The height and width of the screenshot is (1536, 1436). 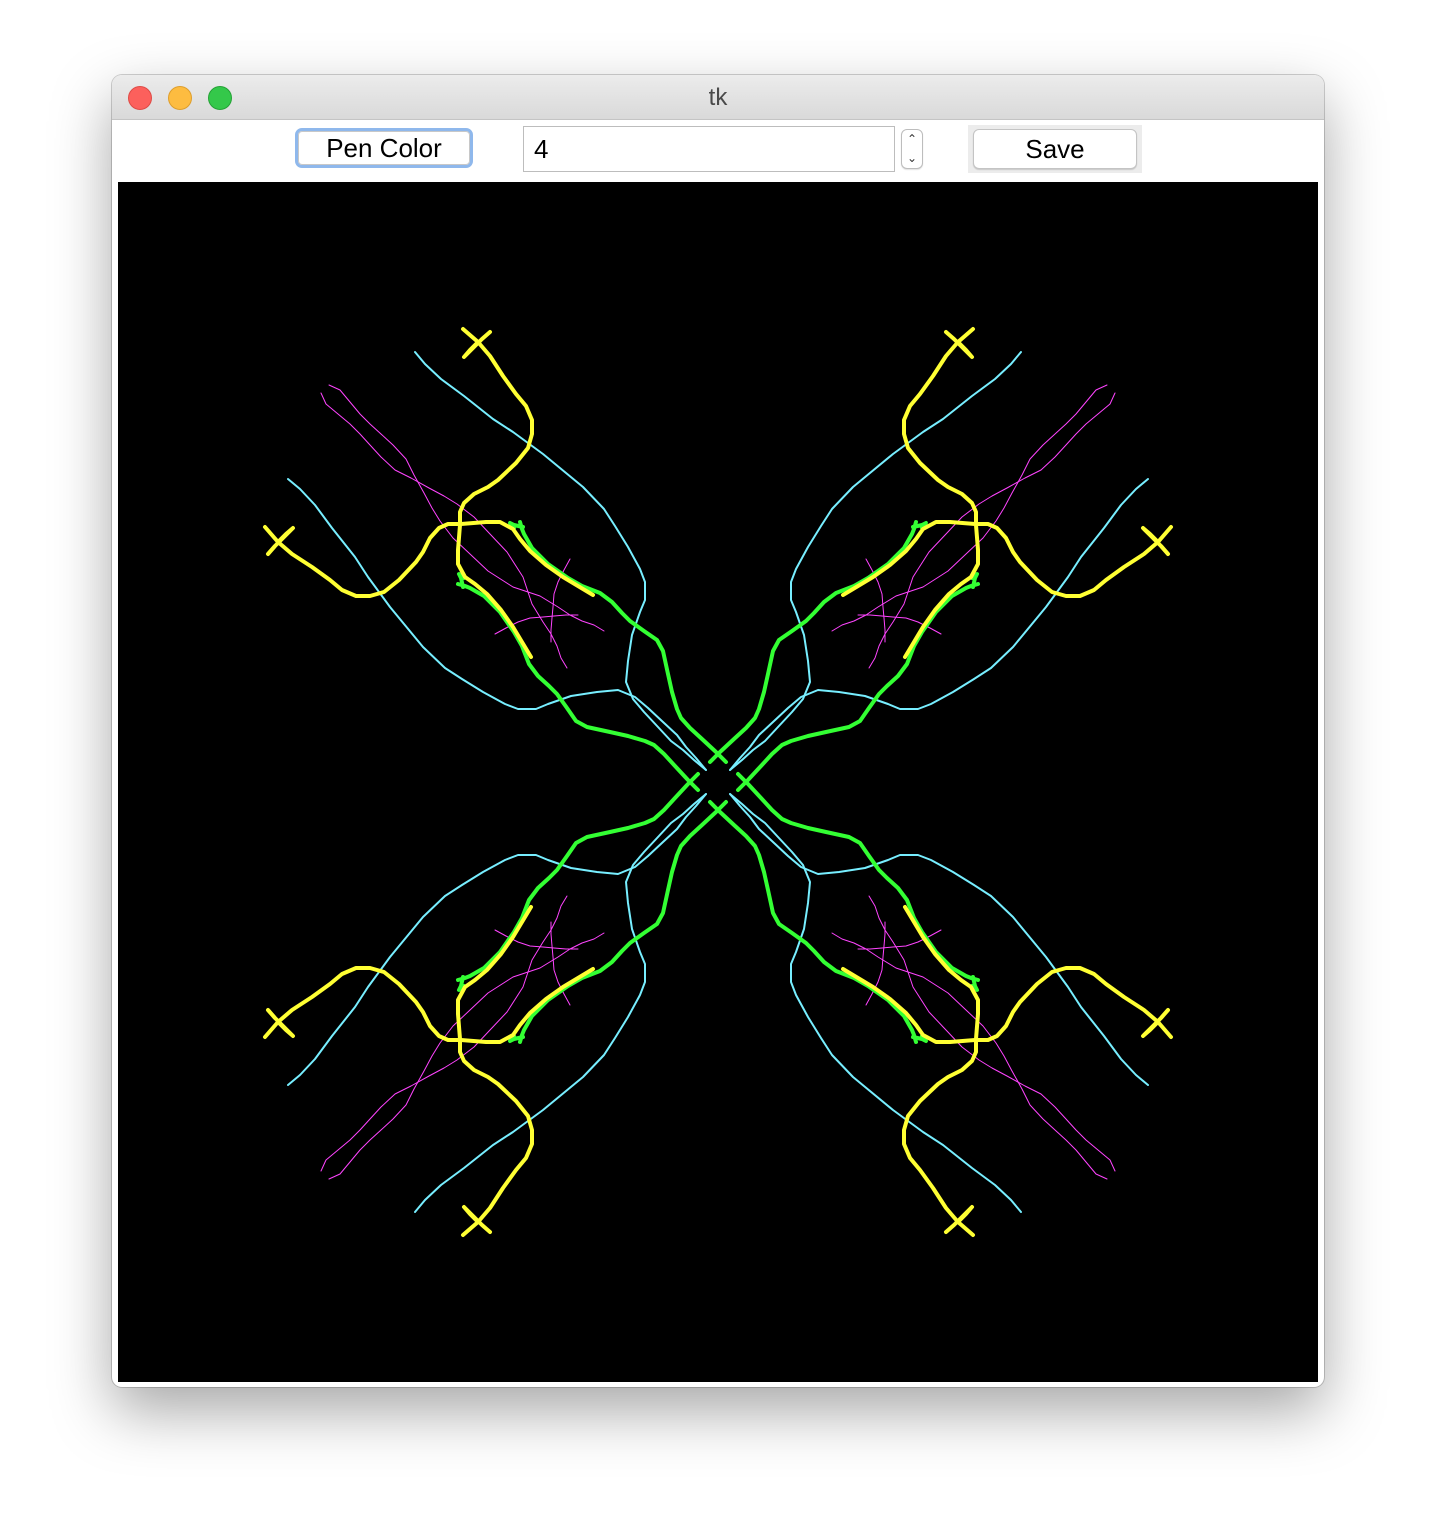 I want to click on save-button-frame: Save, so click(x=1055, y=149).